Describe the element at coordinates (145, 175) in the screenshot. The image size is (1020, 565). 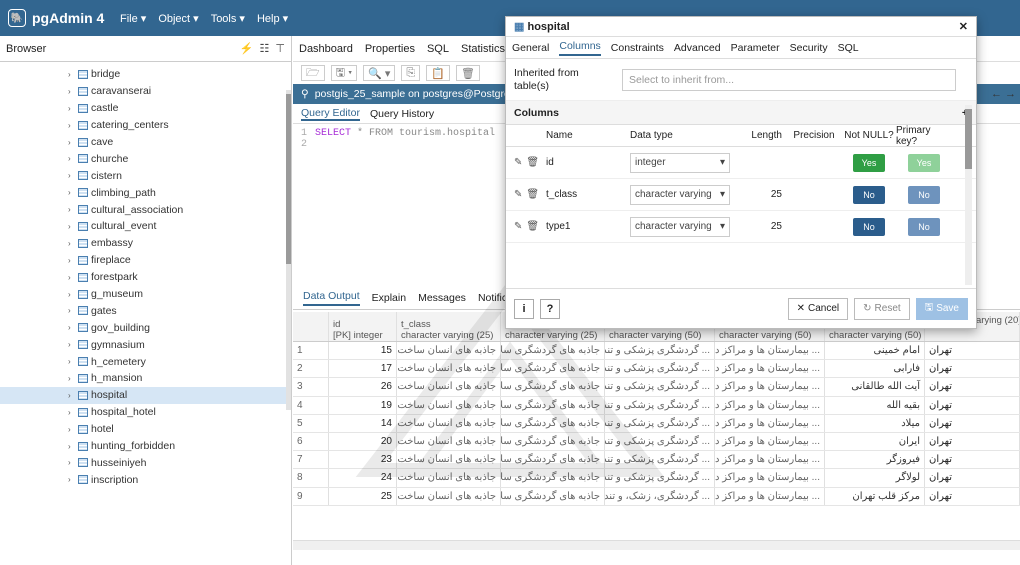
I see `tree-item: › cistern` at that location.